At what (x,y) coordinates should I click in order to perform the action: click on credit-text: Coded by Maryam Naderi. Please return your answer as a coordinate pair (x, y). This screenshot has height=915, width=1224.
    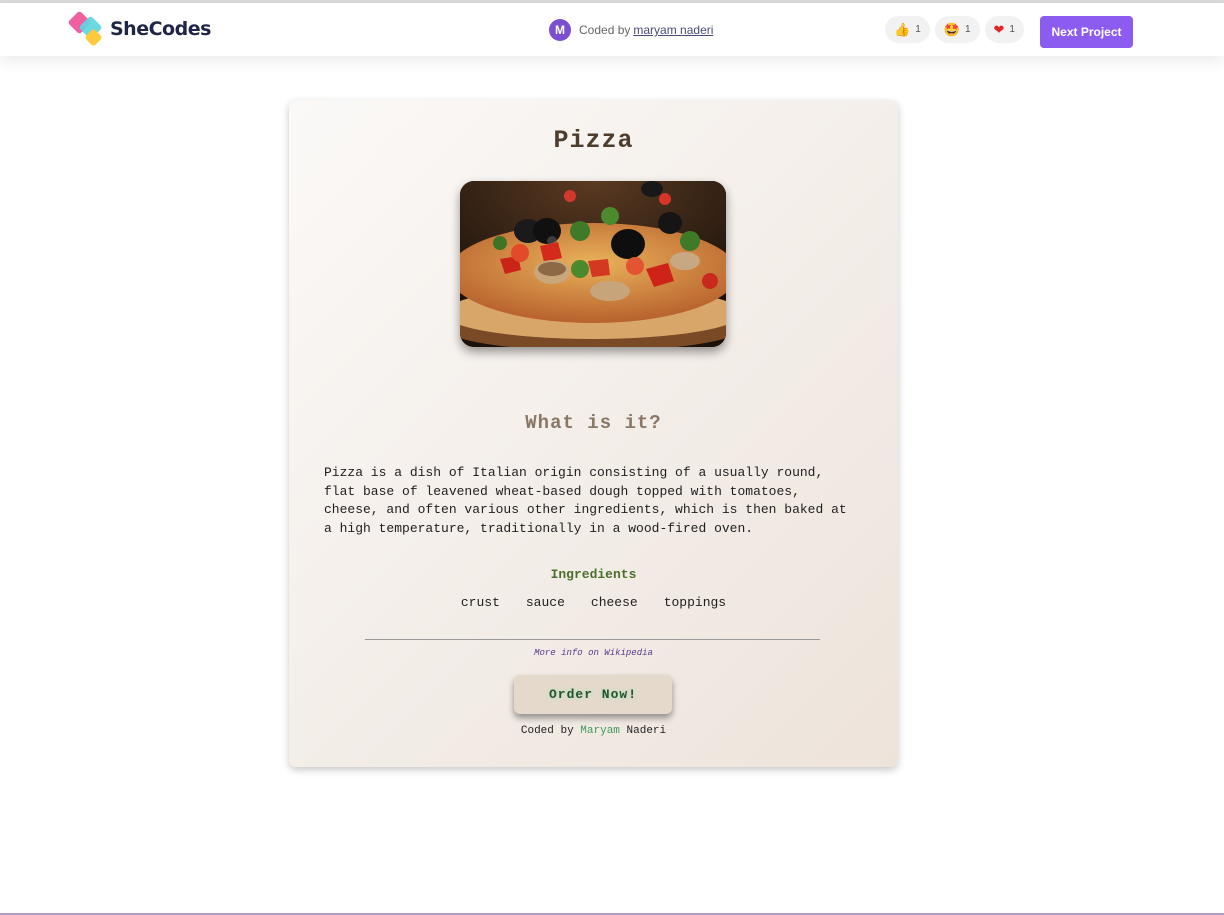
    Looking at the image, I should click on (593, 731).